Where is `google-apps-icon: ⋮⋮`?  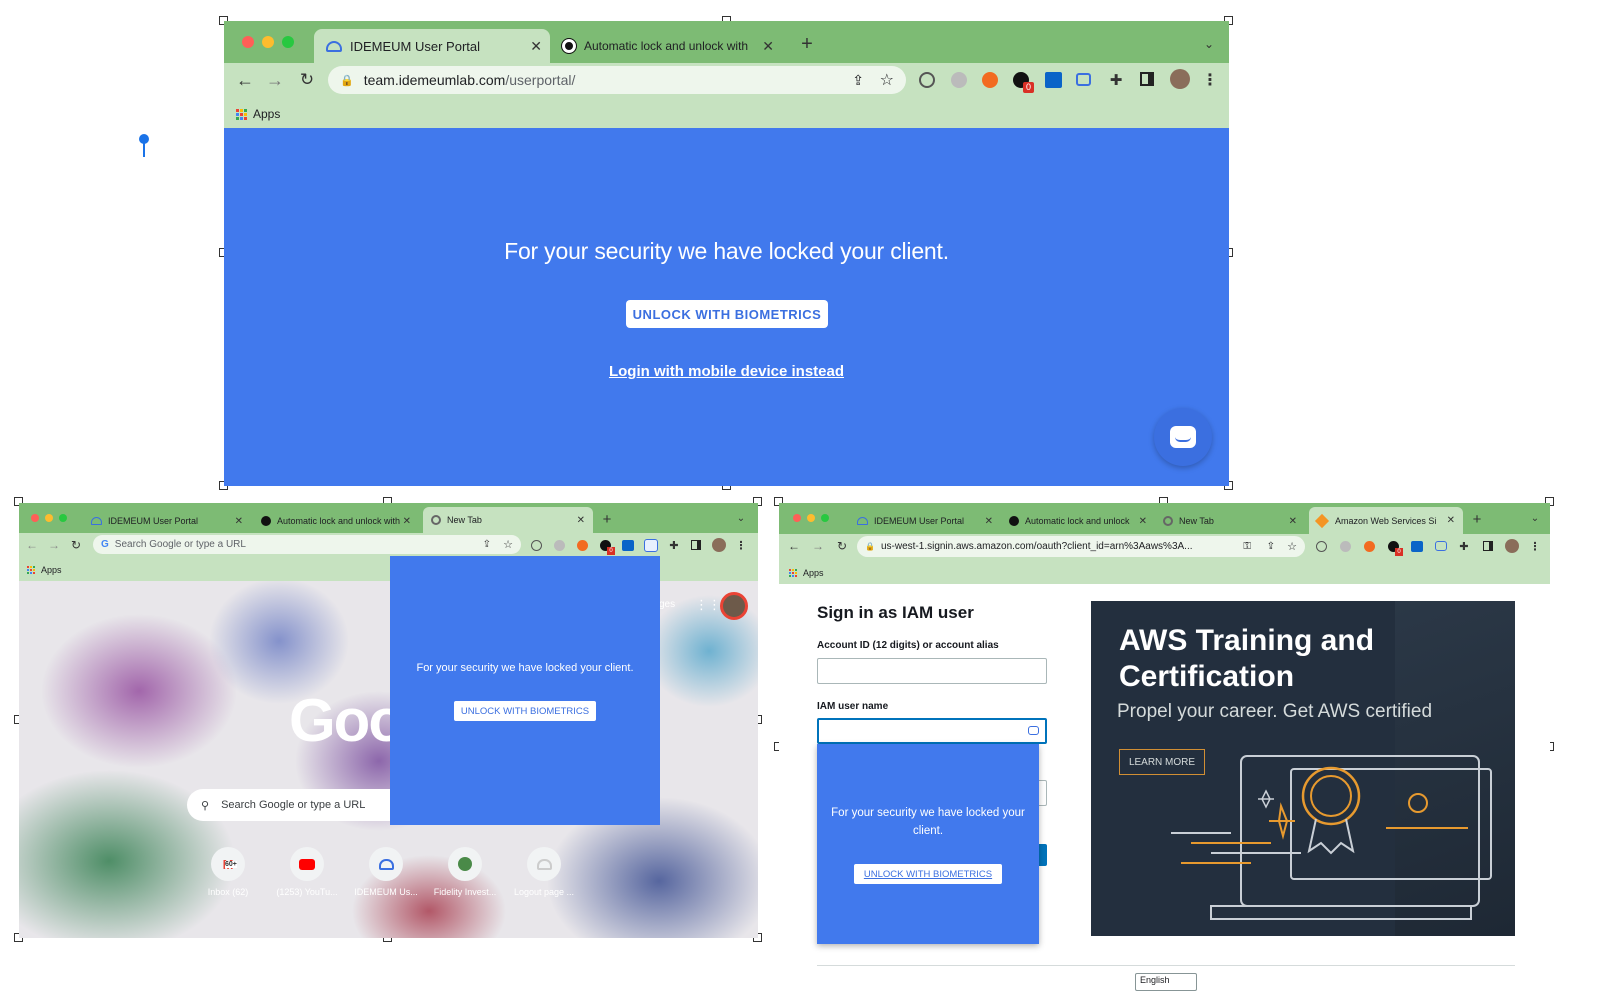 google-apps-icon: ⋮⋮ is located at coordinates (708, 605).